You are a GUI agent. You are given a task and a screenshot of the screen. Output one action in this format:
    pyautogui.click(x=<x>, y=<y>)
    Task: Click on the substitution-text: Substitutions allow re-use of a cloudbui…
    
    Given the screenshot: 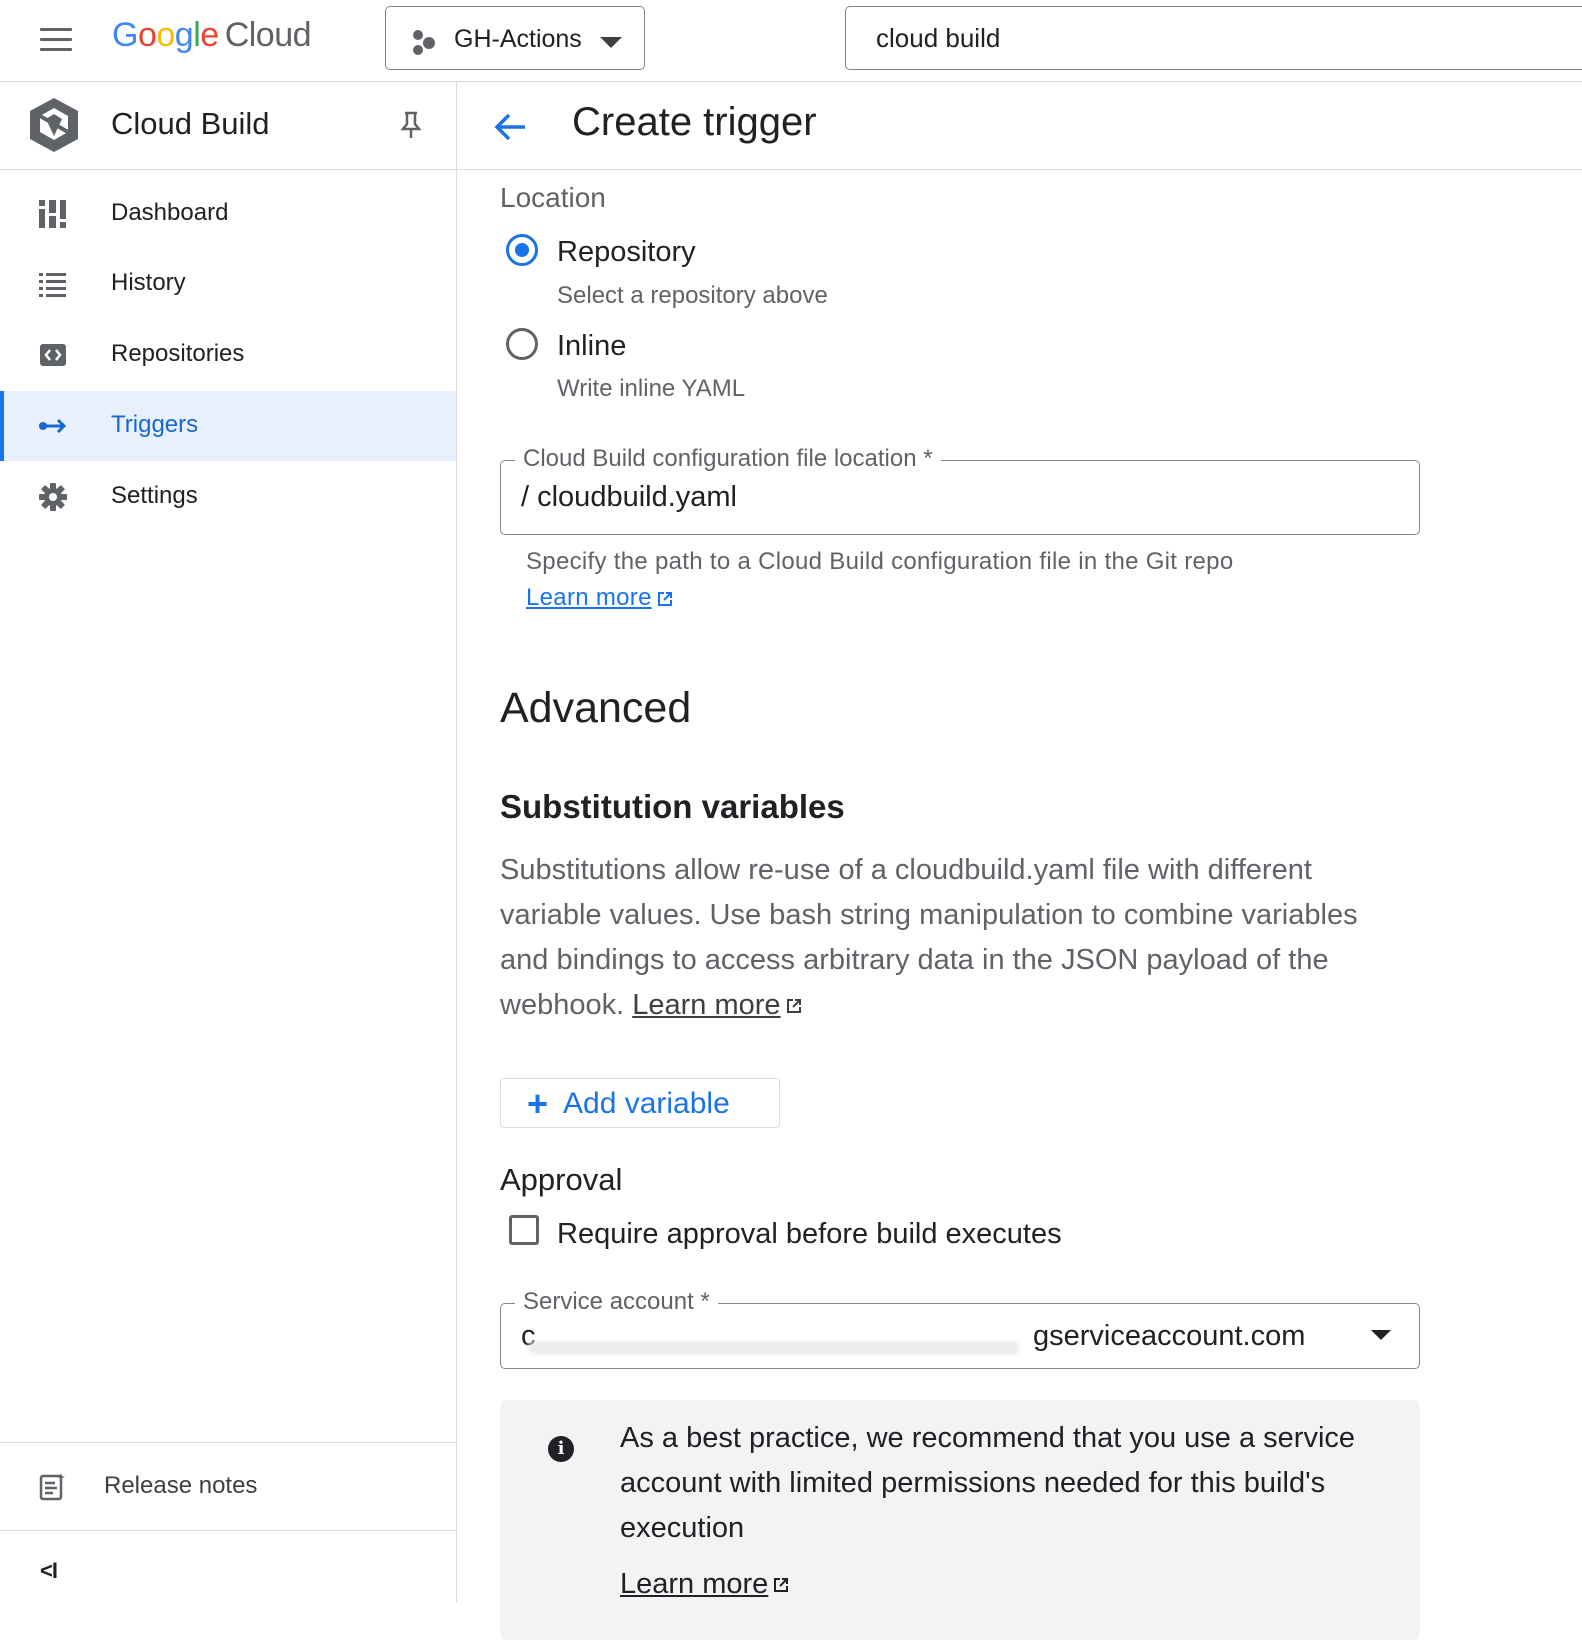 What is the action you would take?
    pyautogui.click(x=929, y=937)
    